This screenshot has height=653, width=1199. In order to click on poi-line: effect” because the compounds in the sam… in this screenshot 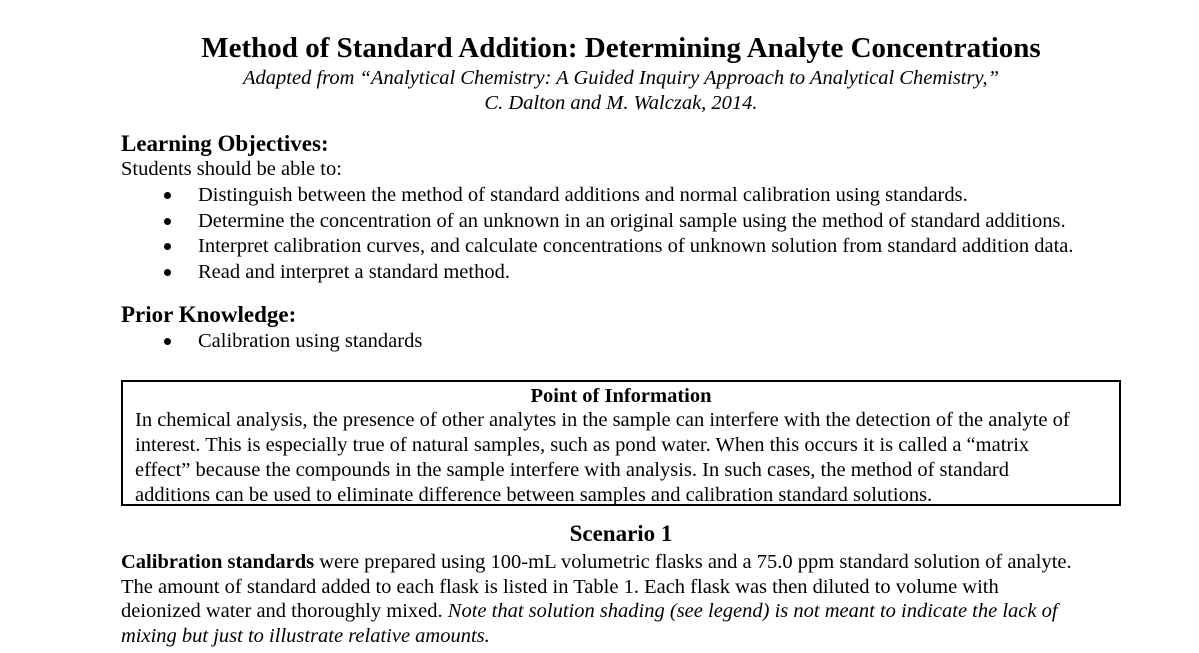, I will do `click(572, 470)`.